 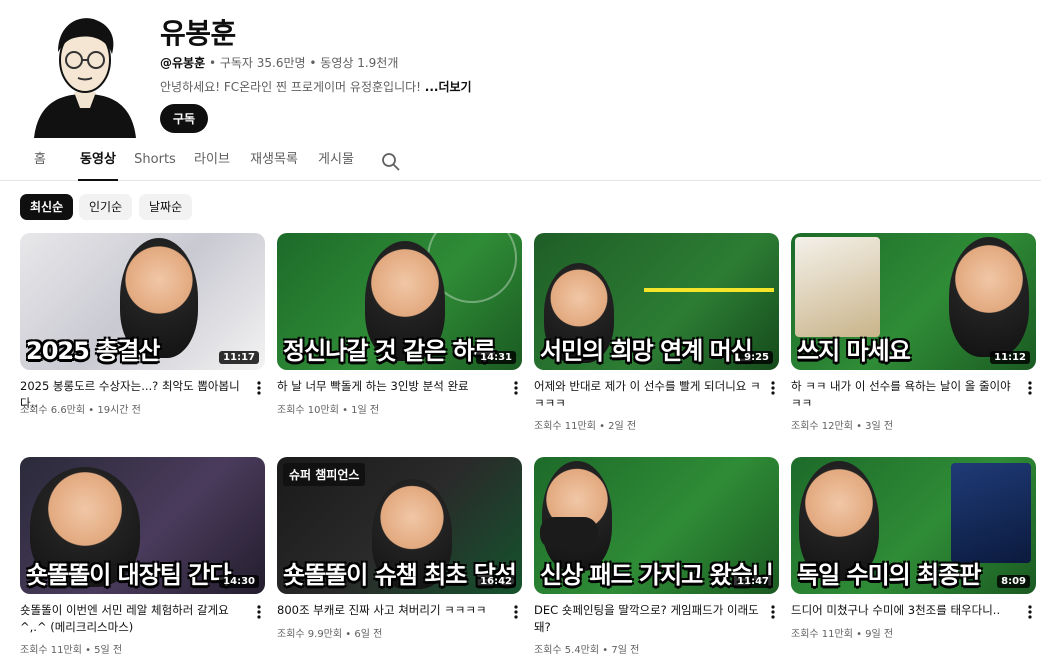 I want to click on video-duration: 8:09, so click(x=1013, y=581).